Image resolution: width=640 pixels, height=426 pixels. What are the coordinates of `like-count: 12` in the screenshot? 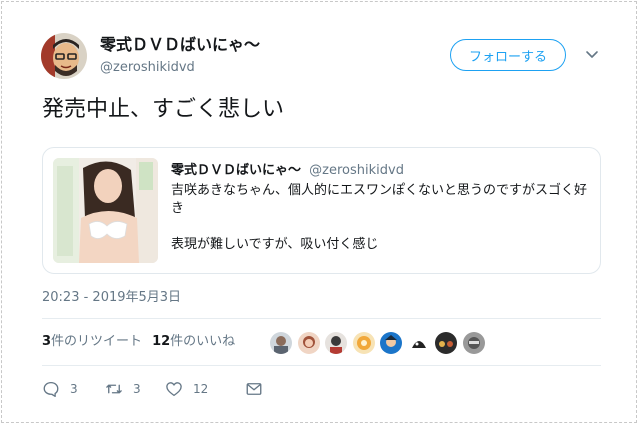 It's located at (201, 389).